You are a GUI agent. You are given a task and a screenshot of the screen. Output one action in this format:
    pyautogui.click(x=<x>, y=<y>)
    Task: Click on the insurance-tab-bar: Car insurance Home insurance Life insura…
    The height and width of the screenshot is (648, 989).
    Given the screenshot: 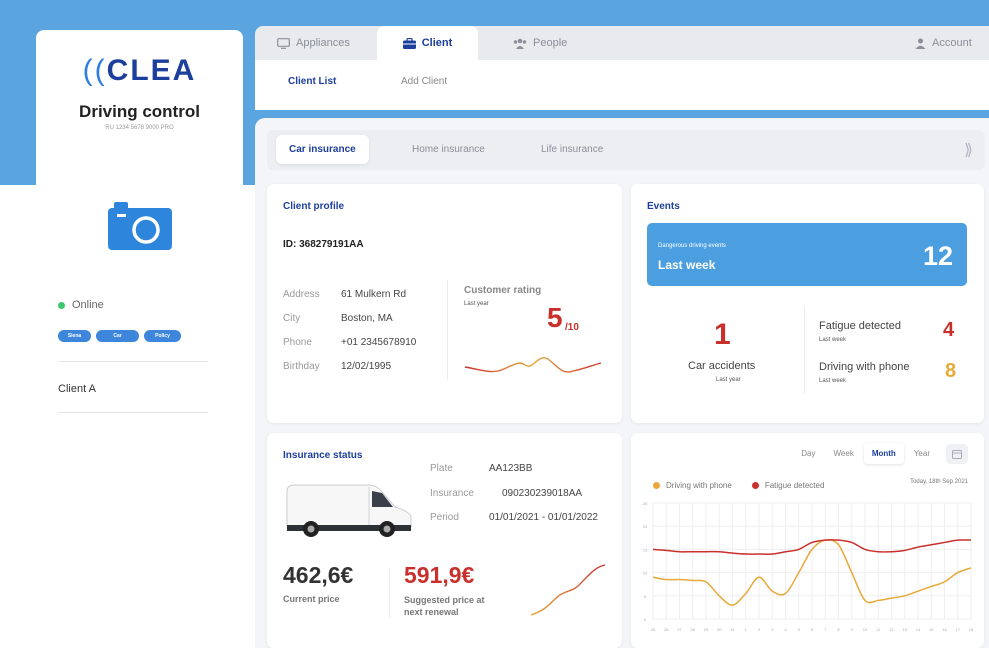 What is the action you would take?
    pyautogui.click(x=626, y=150)
    